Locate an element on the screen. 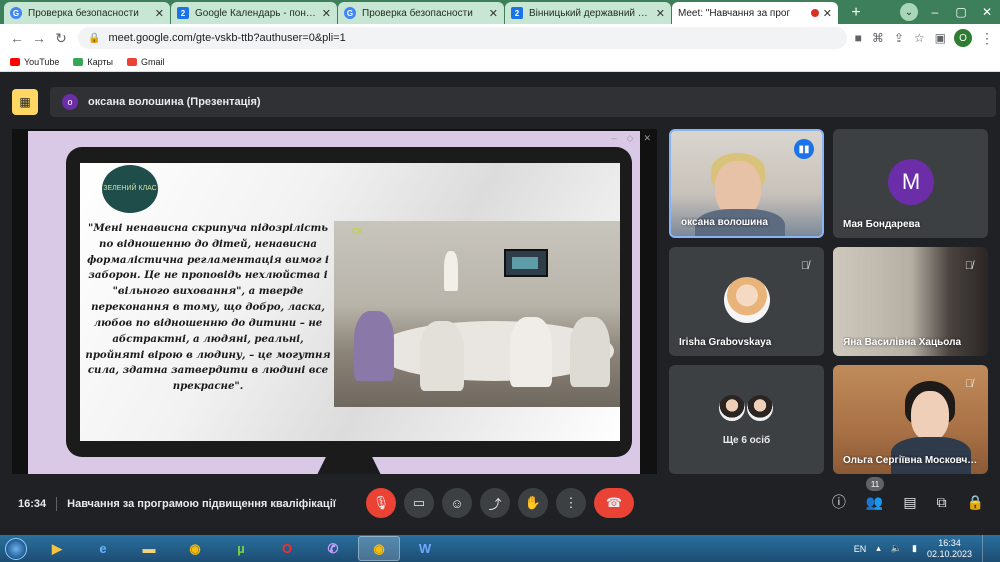  tab-meet: ▶ Meet: "Навчання за прог ✕ is located at coordinates (419, 43).